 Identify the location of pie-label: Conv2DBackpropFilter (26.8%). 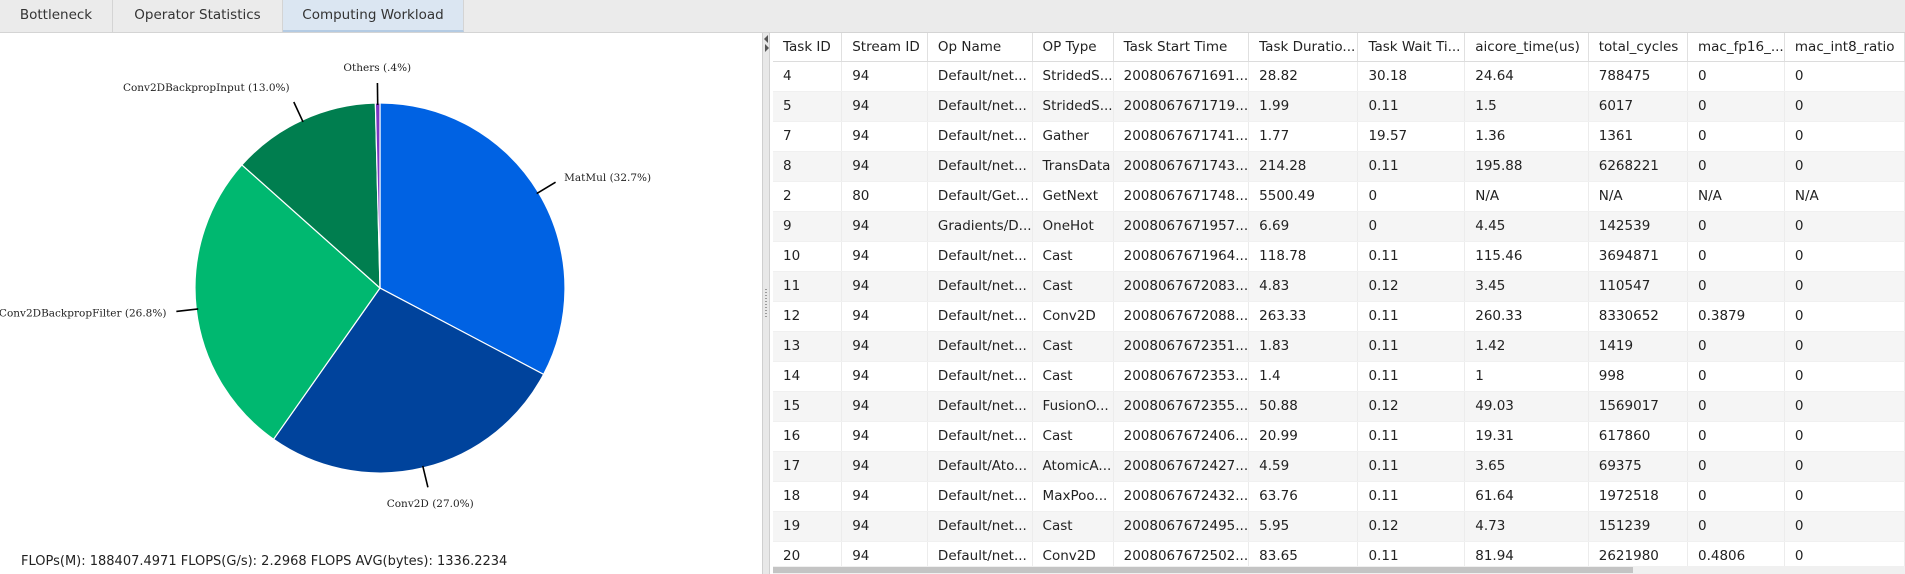
(83, 314).